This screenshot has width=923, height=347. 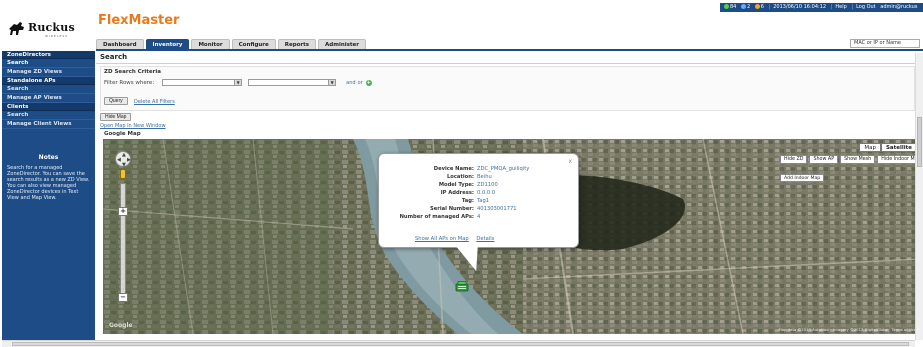 I want to click on vertical-scrollbar, so click(x=919, y=196).